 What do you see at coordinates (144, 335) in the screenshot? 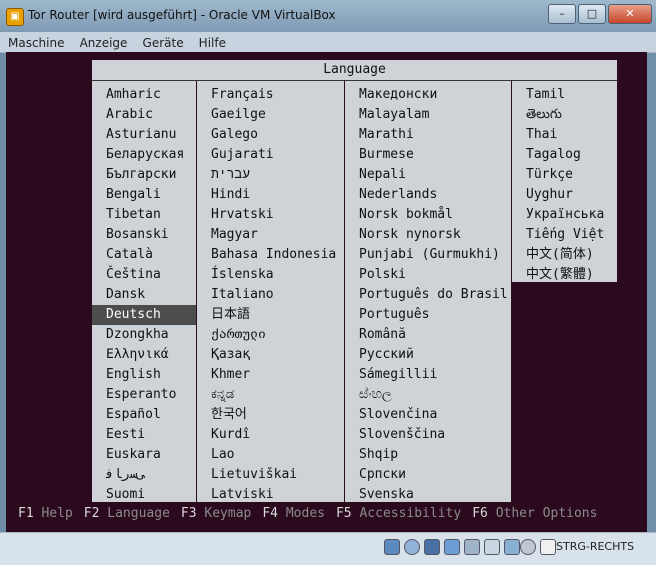
I see `language-item: Dzongkha` at bounding box center [144, 335].